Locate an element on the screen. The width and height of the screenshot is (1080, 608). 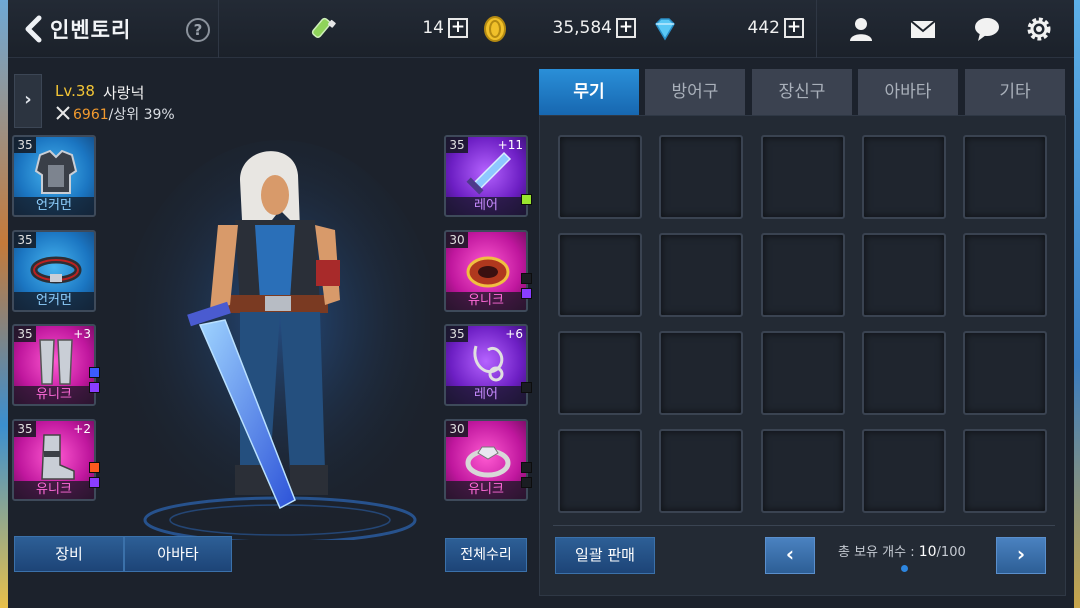
combat-power: 6961/상위 39% is located at coordinates (124, 114).